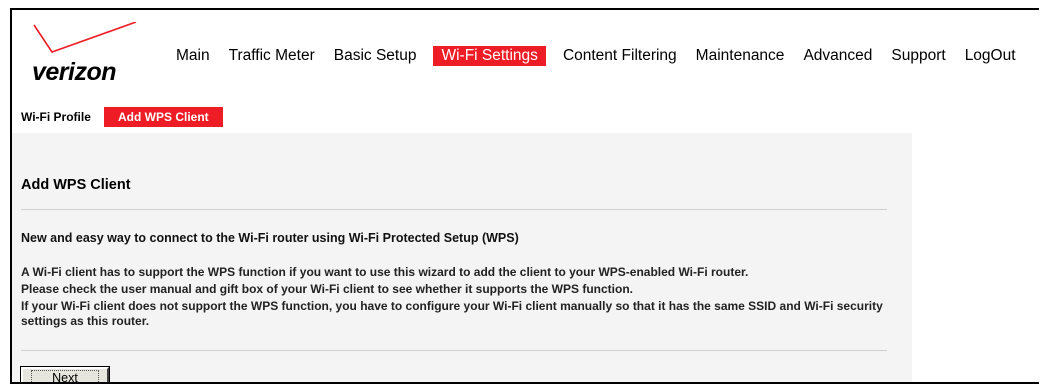  What do you see at coordinates (74, 72) in the screenshot?
I see `logo-wordmark: verizon` at bounding box center [74, 72].